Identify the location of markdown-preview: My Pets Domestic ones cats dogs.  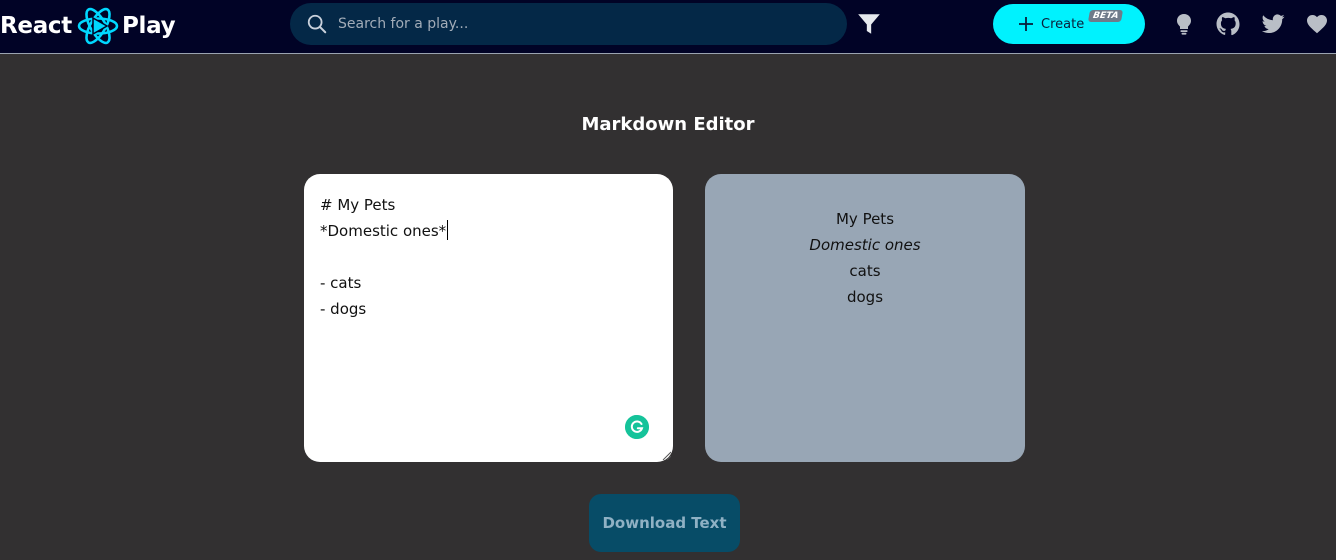
(865, 318).